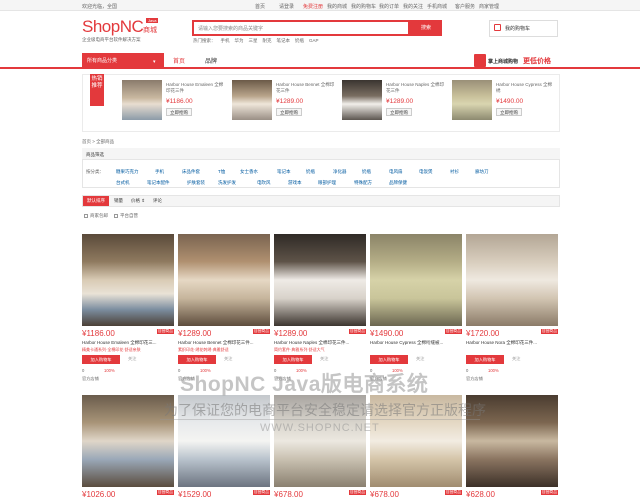  Describe the element at coordinates (96, 216) in the screenshot. I see `free-shipping-checkbox: 商家包邮` at that location.